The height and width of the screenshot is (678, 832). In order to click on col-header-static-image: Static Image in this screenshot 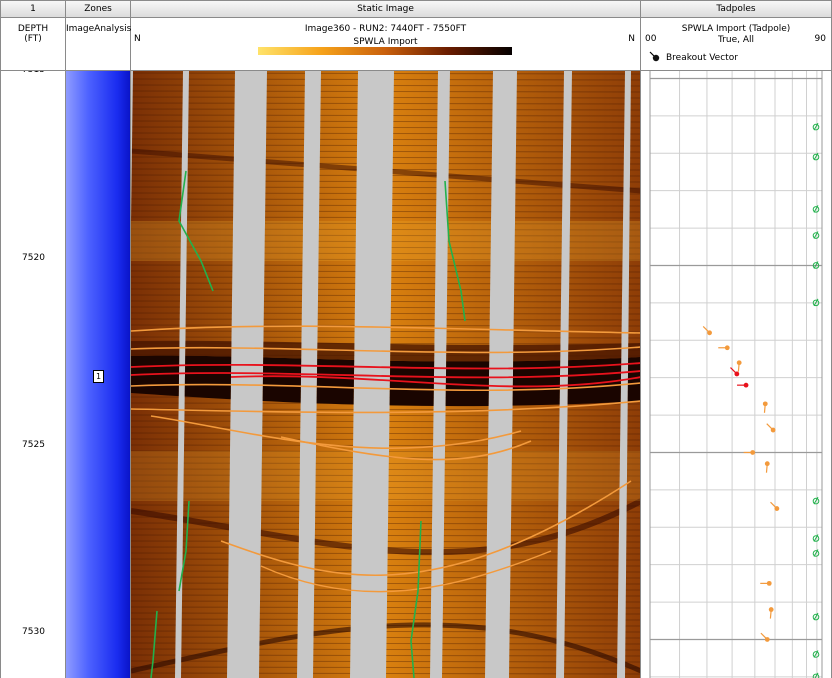, I will do `click(386, 9)`.